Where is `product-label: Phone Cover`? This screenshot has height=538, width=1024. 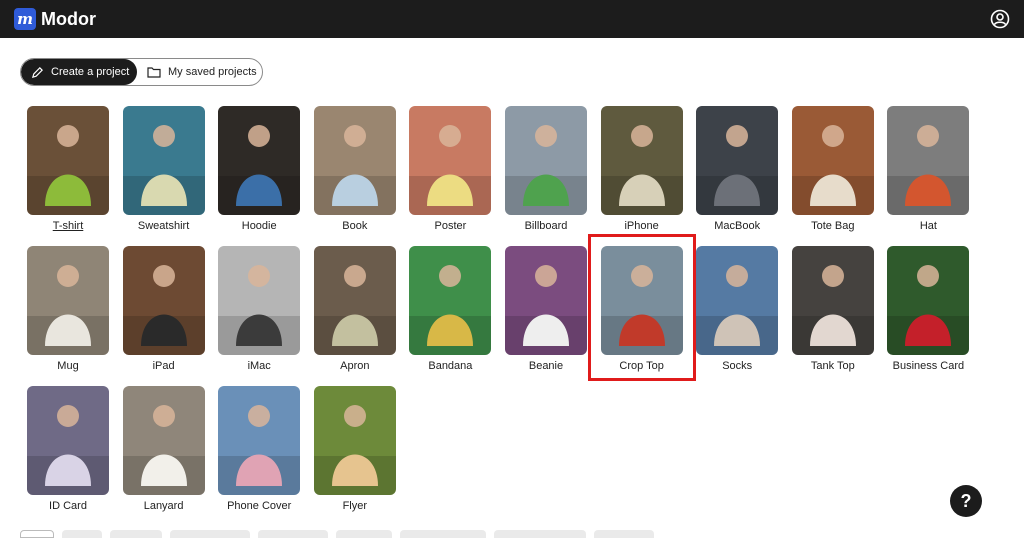
product-label: Phone Cover is located at coordinates (259, 506).